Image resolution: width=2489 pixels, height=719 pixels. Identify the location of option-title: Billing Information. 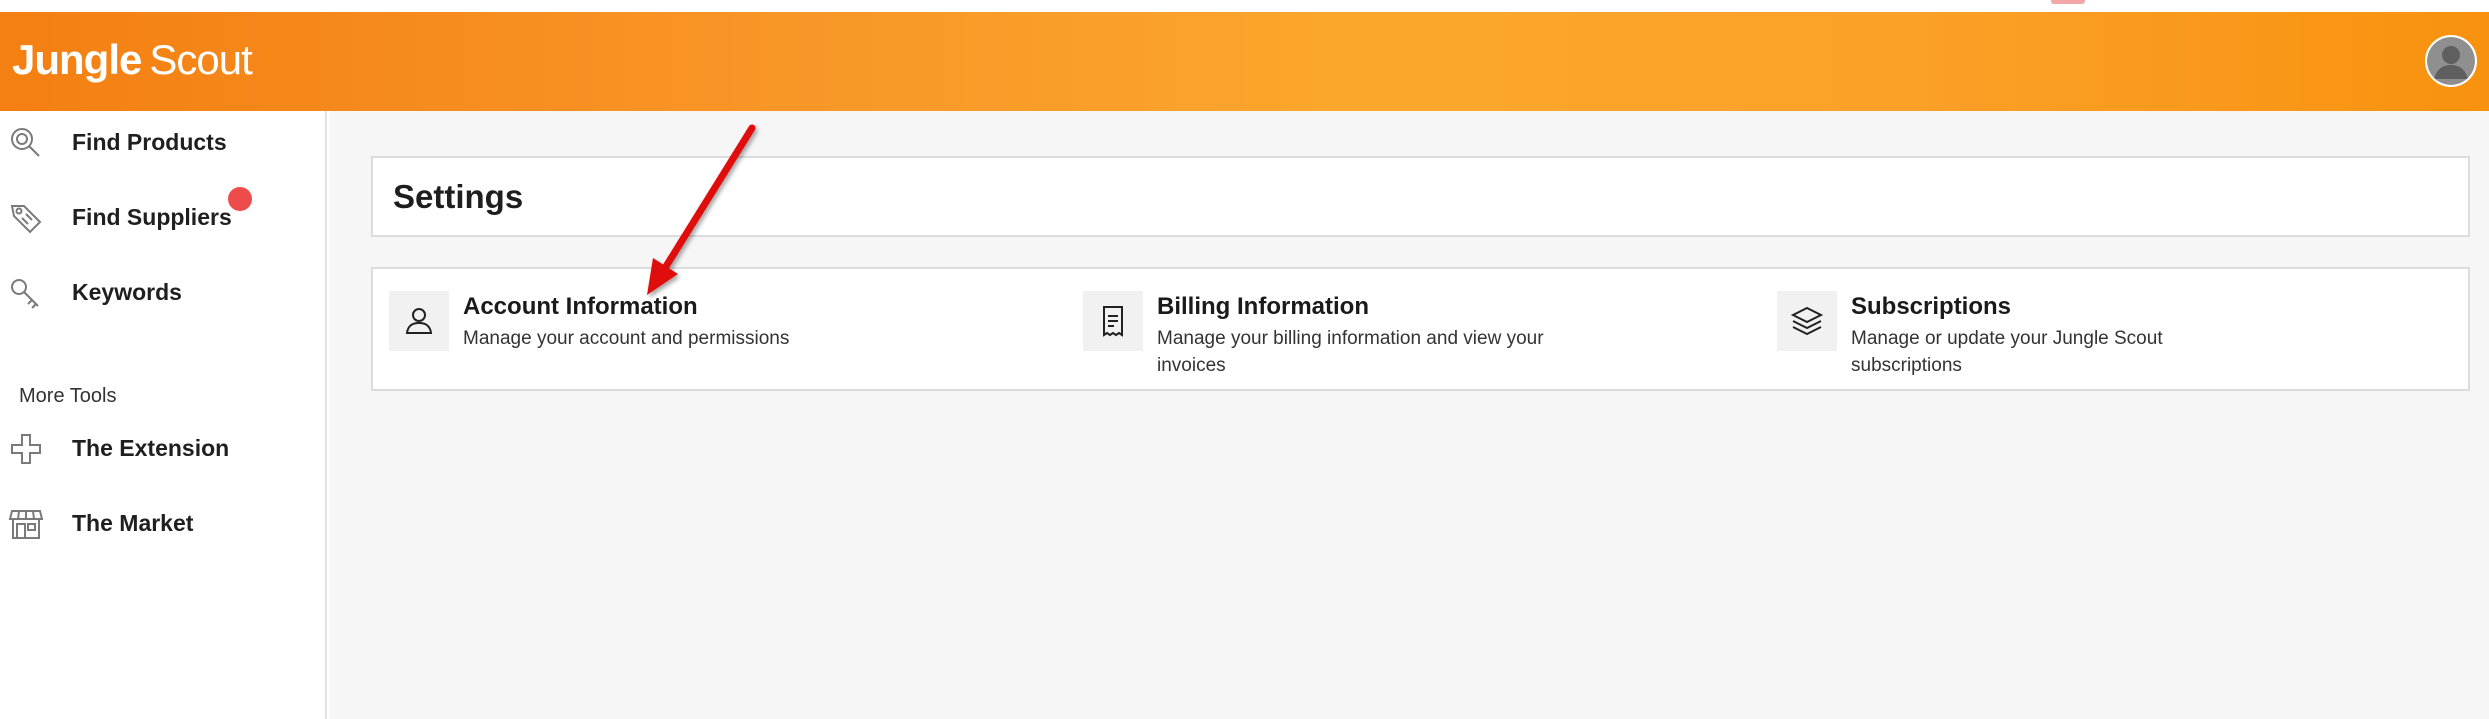
(1263, 306).